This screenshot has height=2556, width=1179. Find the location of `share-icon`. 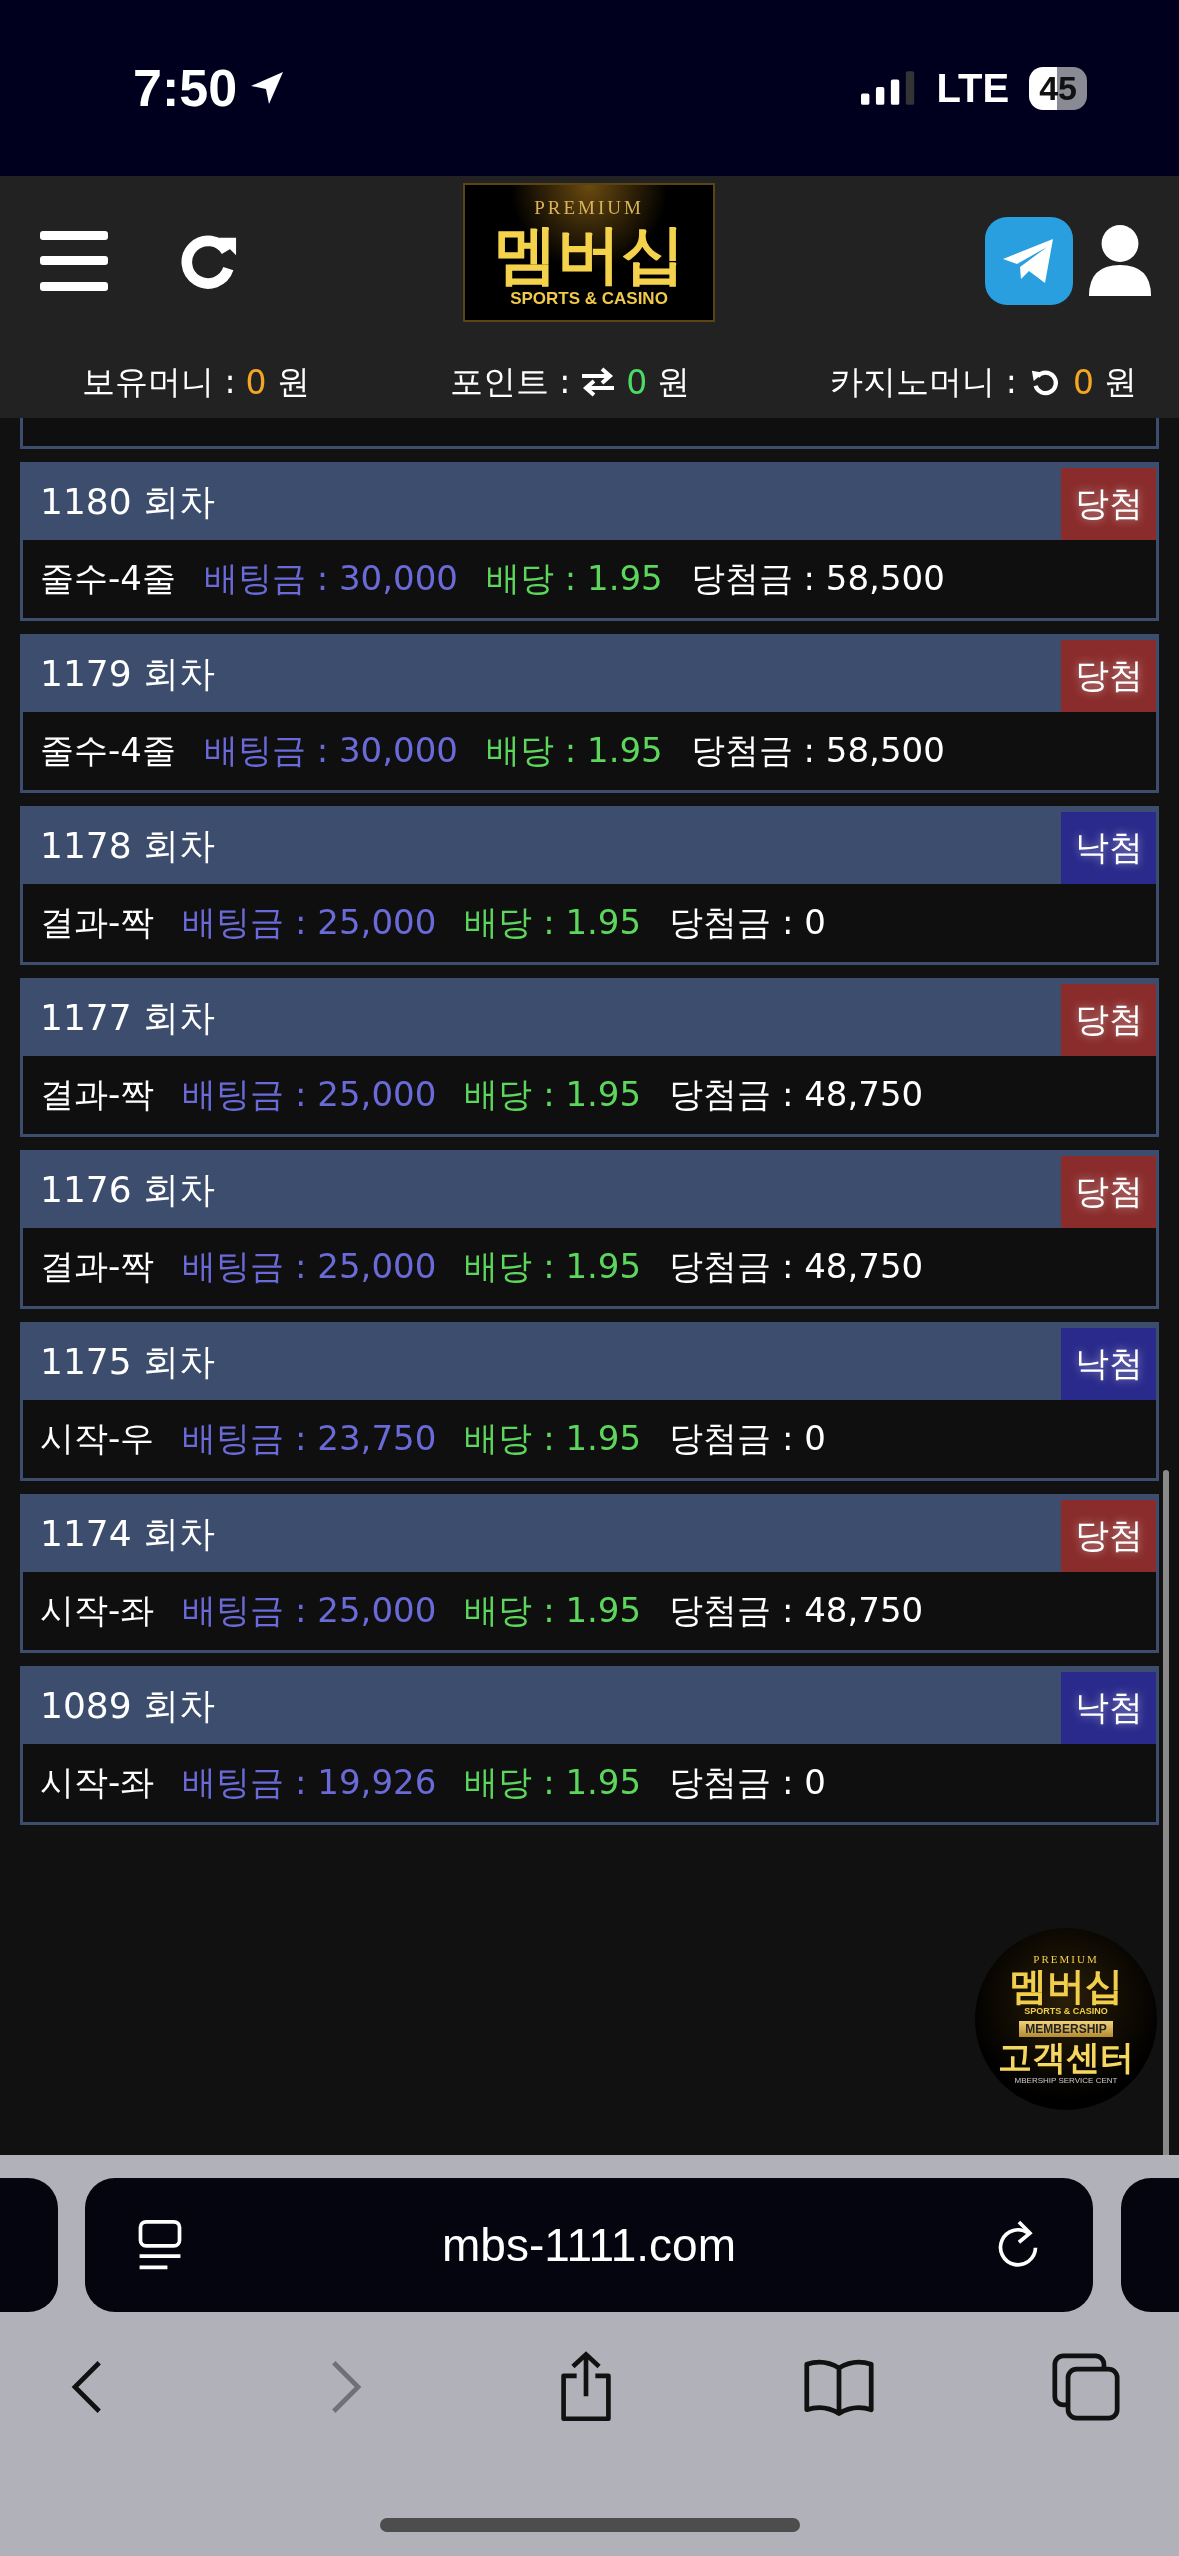

share-icon is located at coordinates (586, 2387).